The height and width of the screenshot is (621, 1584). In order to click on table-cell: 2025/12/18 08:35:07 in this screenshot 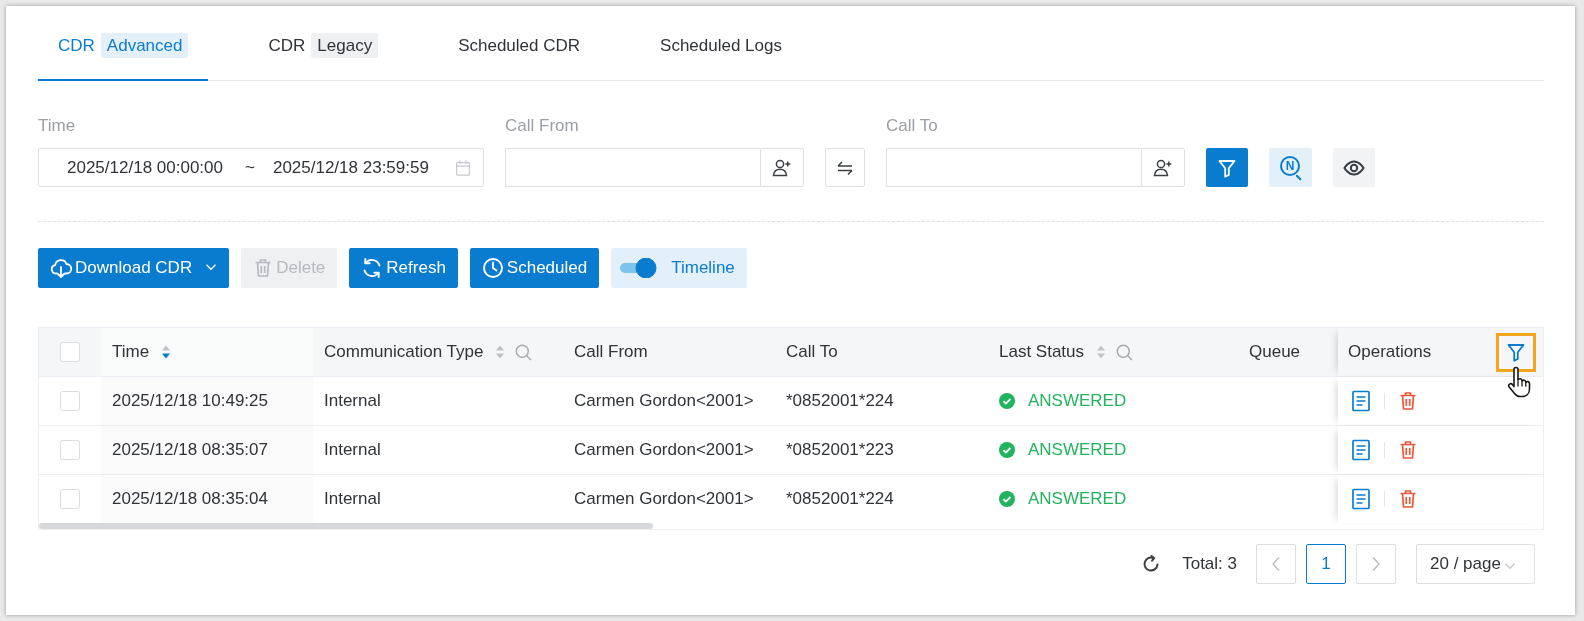, I will do `click(190, 450)`.